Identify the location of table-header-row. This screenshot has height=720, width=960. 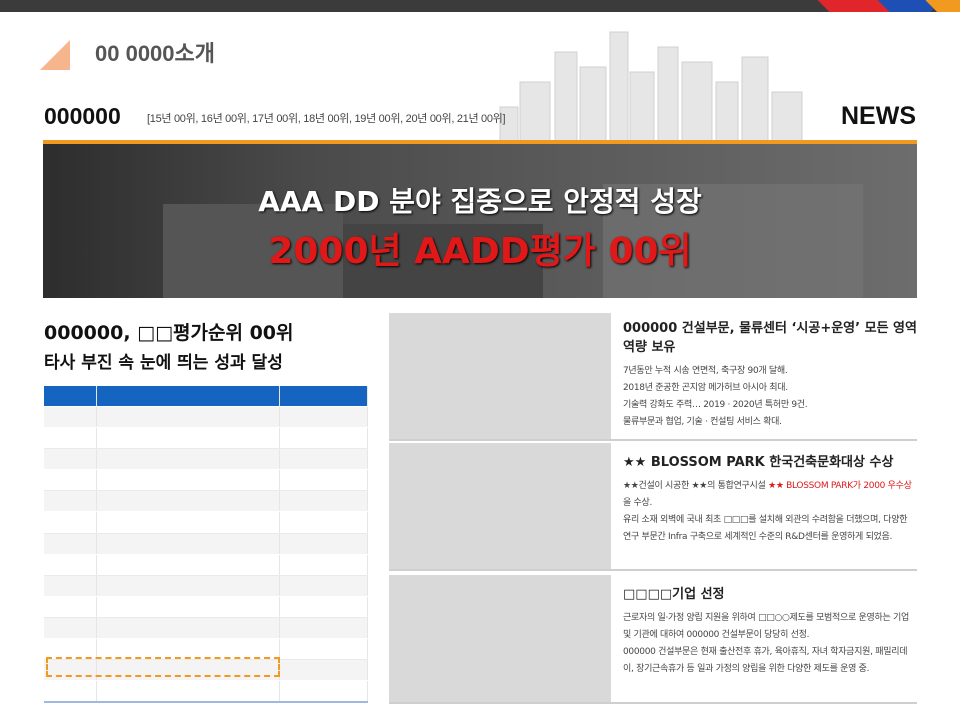
(206, 396).